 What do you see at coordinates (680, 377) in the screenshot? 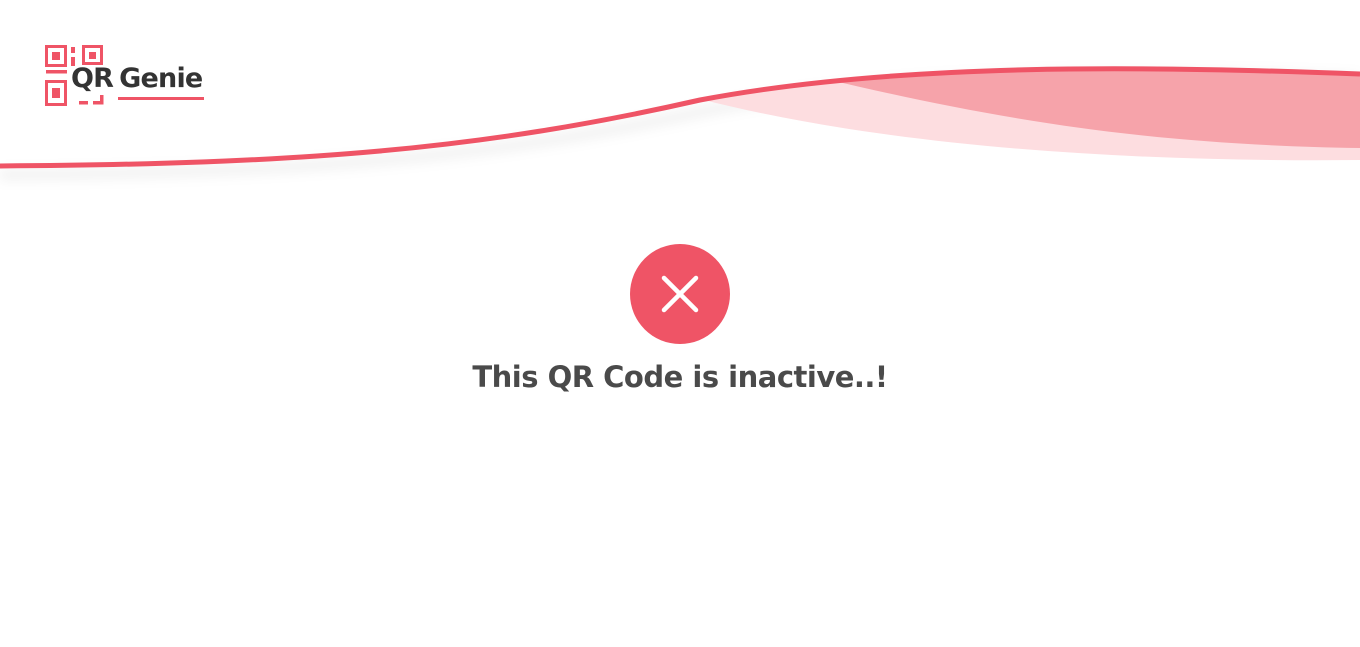
I see `status-message: This QR Code is inactive..!` at bounding box center [680, 377].